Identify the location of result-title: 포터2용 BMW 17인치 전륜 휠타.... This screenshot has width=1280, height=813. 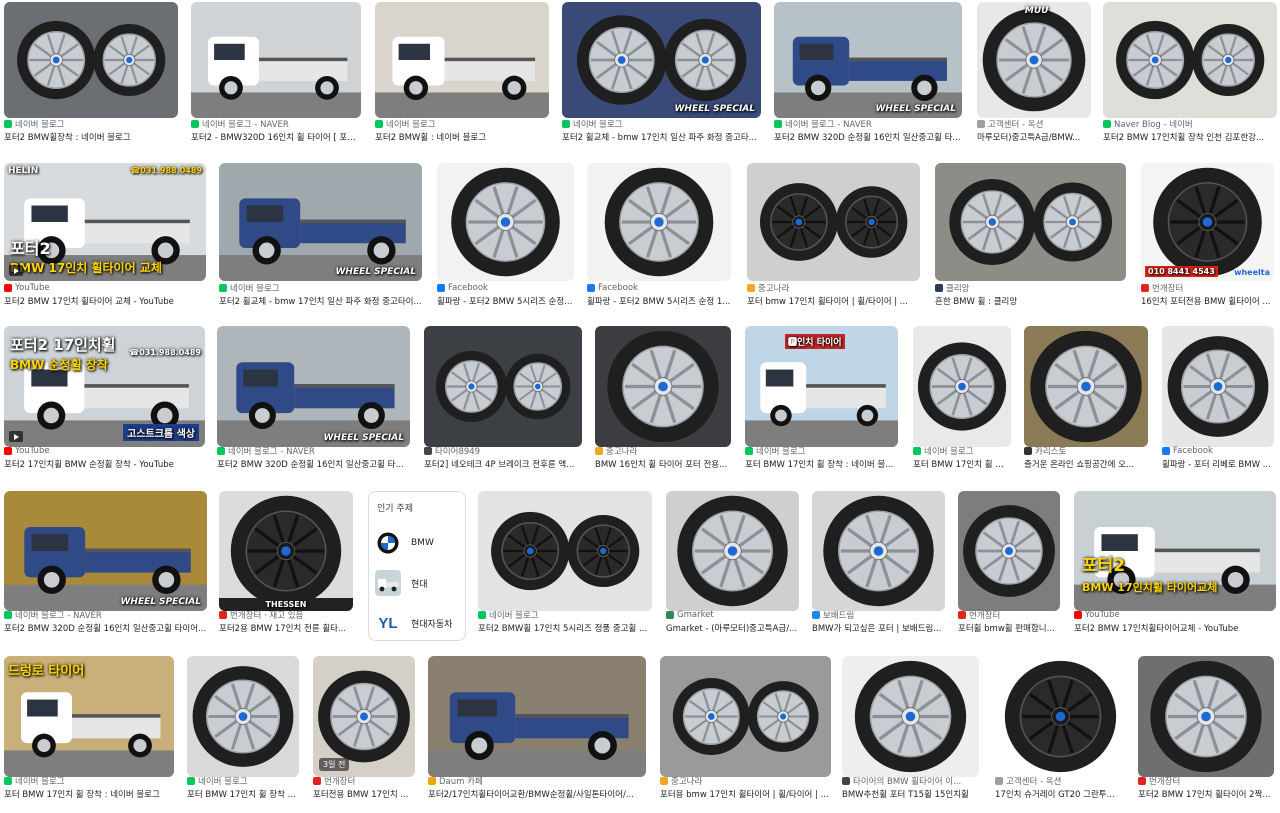
(286, 628).